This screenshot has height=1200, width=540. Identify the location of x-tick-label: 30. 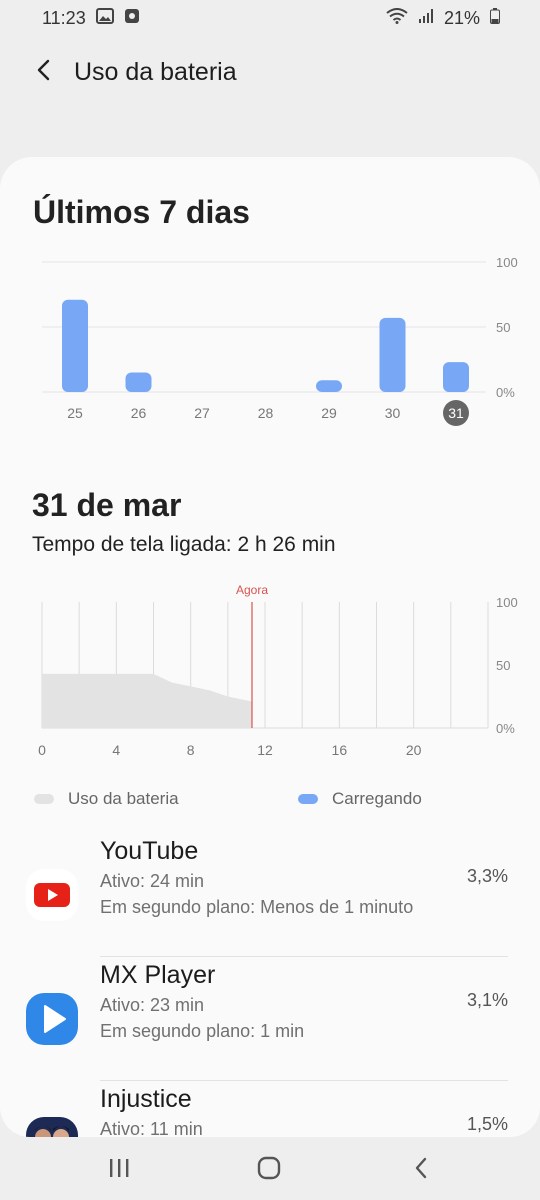
(393, 413).